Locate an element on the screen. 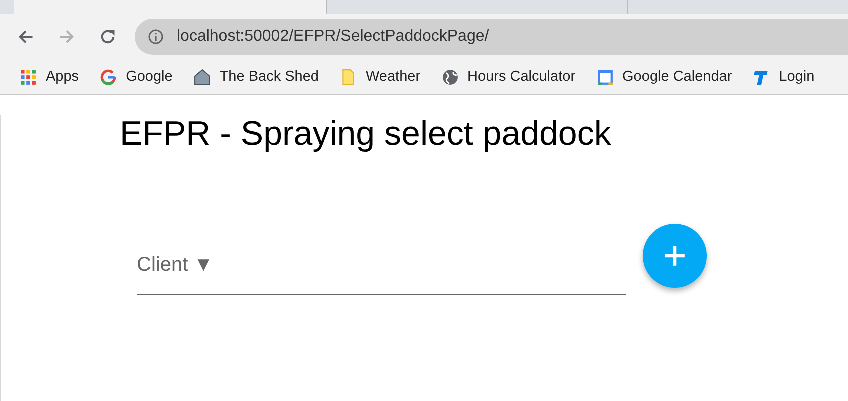 The width and height of the screenshot is (848, 401). bookmark: Google Calendar is located at coordinates (664, 77).